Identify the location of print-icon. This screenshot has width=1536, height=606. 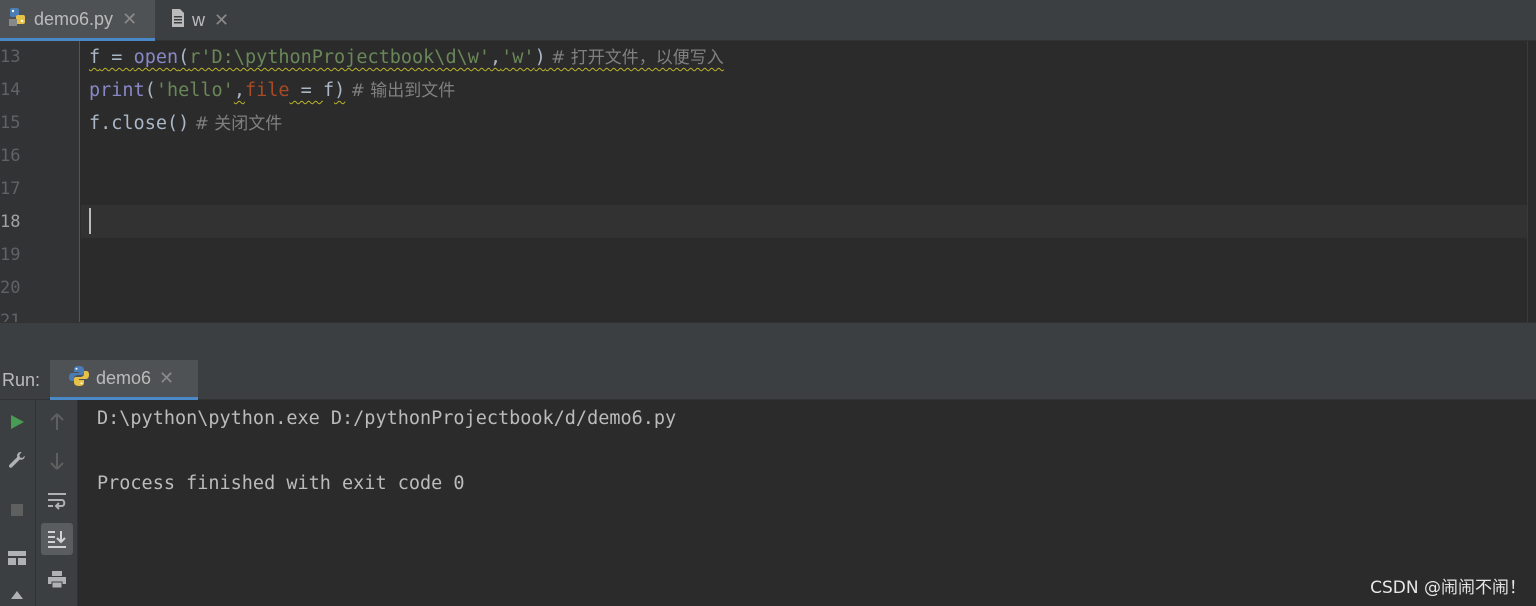
(57, 580).